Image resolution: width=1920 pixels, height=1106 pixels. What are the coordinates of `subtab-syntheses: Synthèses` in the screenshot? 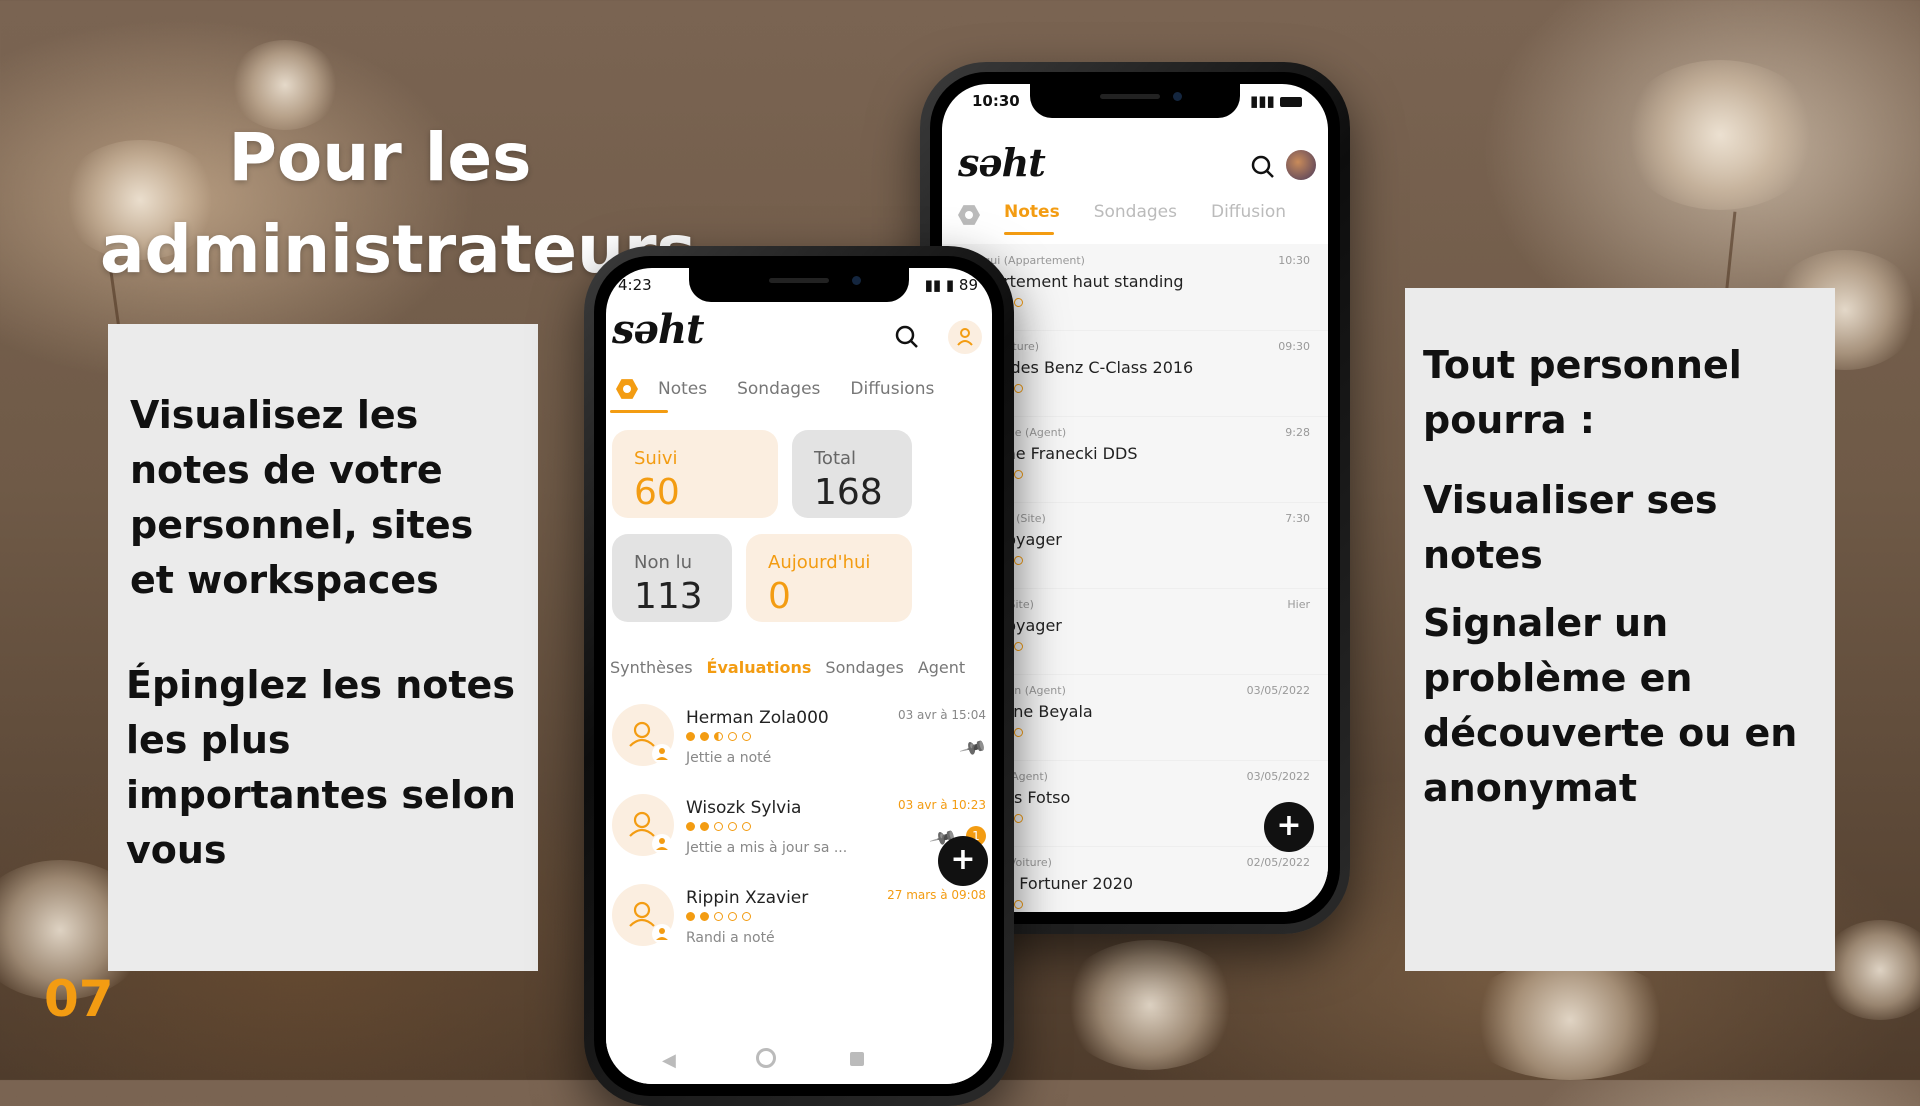 It's located at (651, 667).